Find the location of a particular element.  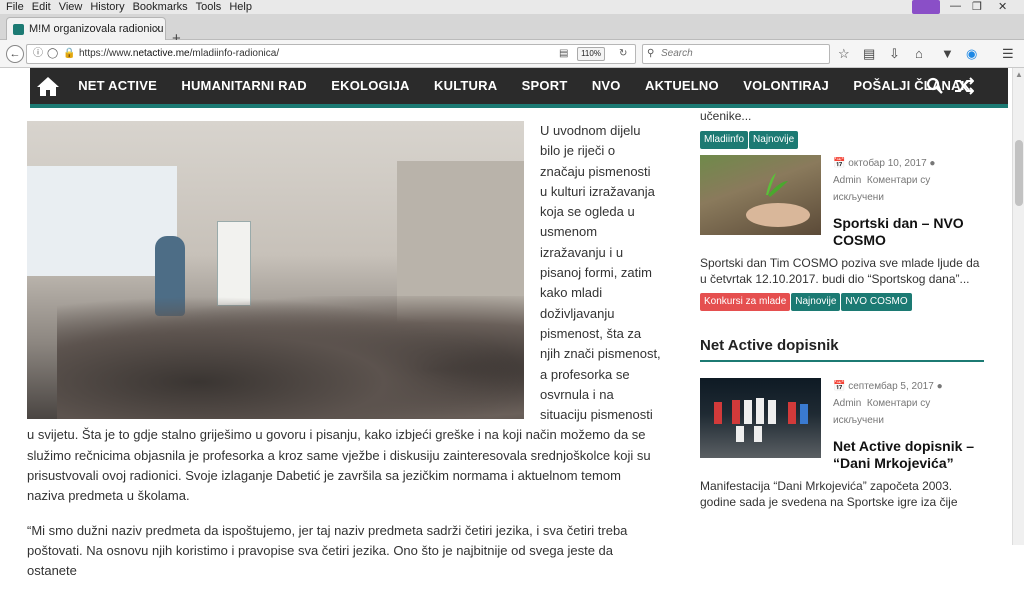

reload-icon: ↻ is located at coordinates (623, 54).